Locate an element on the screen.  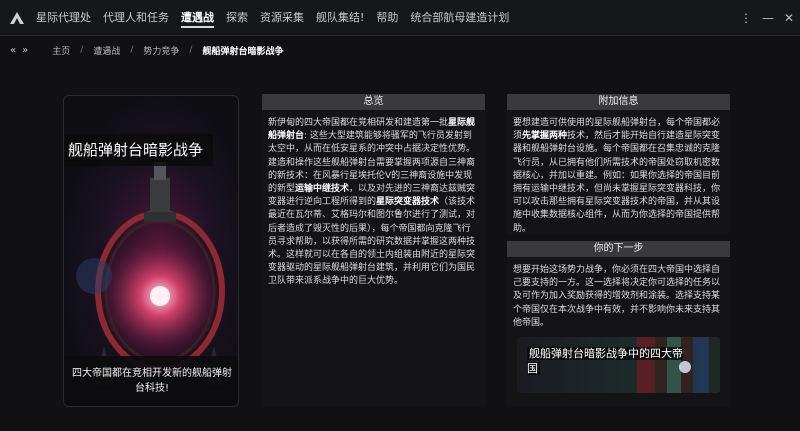
nav-item-carrier-project: 统合部航母建造计划 is located at coordinates (459, 18).